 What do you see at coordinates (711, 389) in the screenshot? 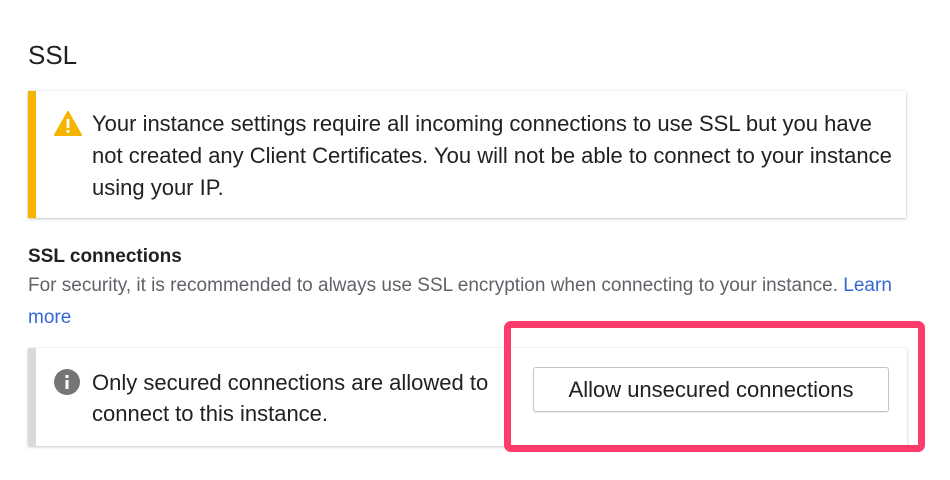
I see `allow-unsecured-connections-button: Allow unsecured connections` at bounding box center [711, 389].